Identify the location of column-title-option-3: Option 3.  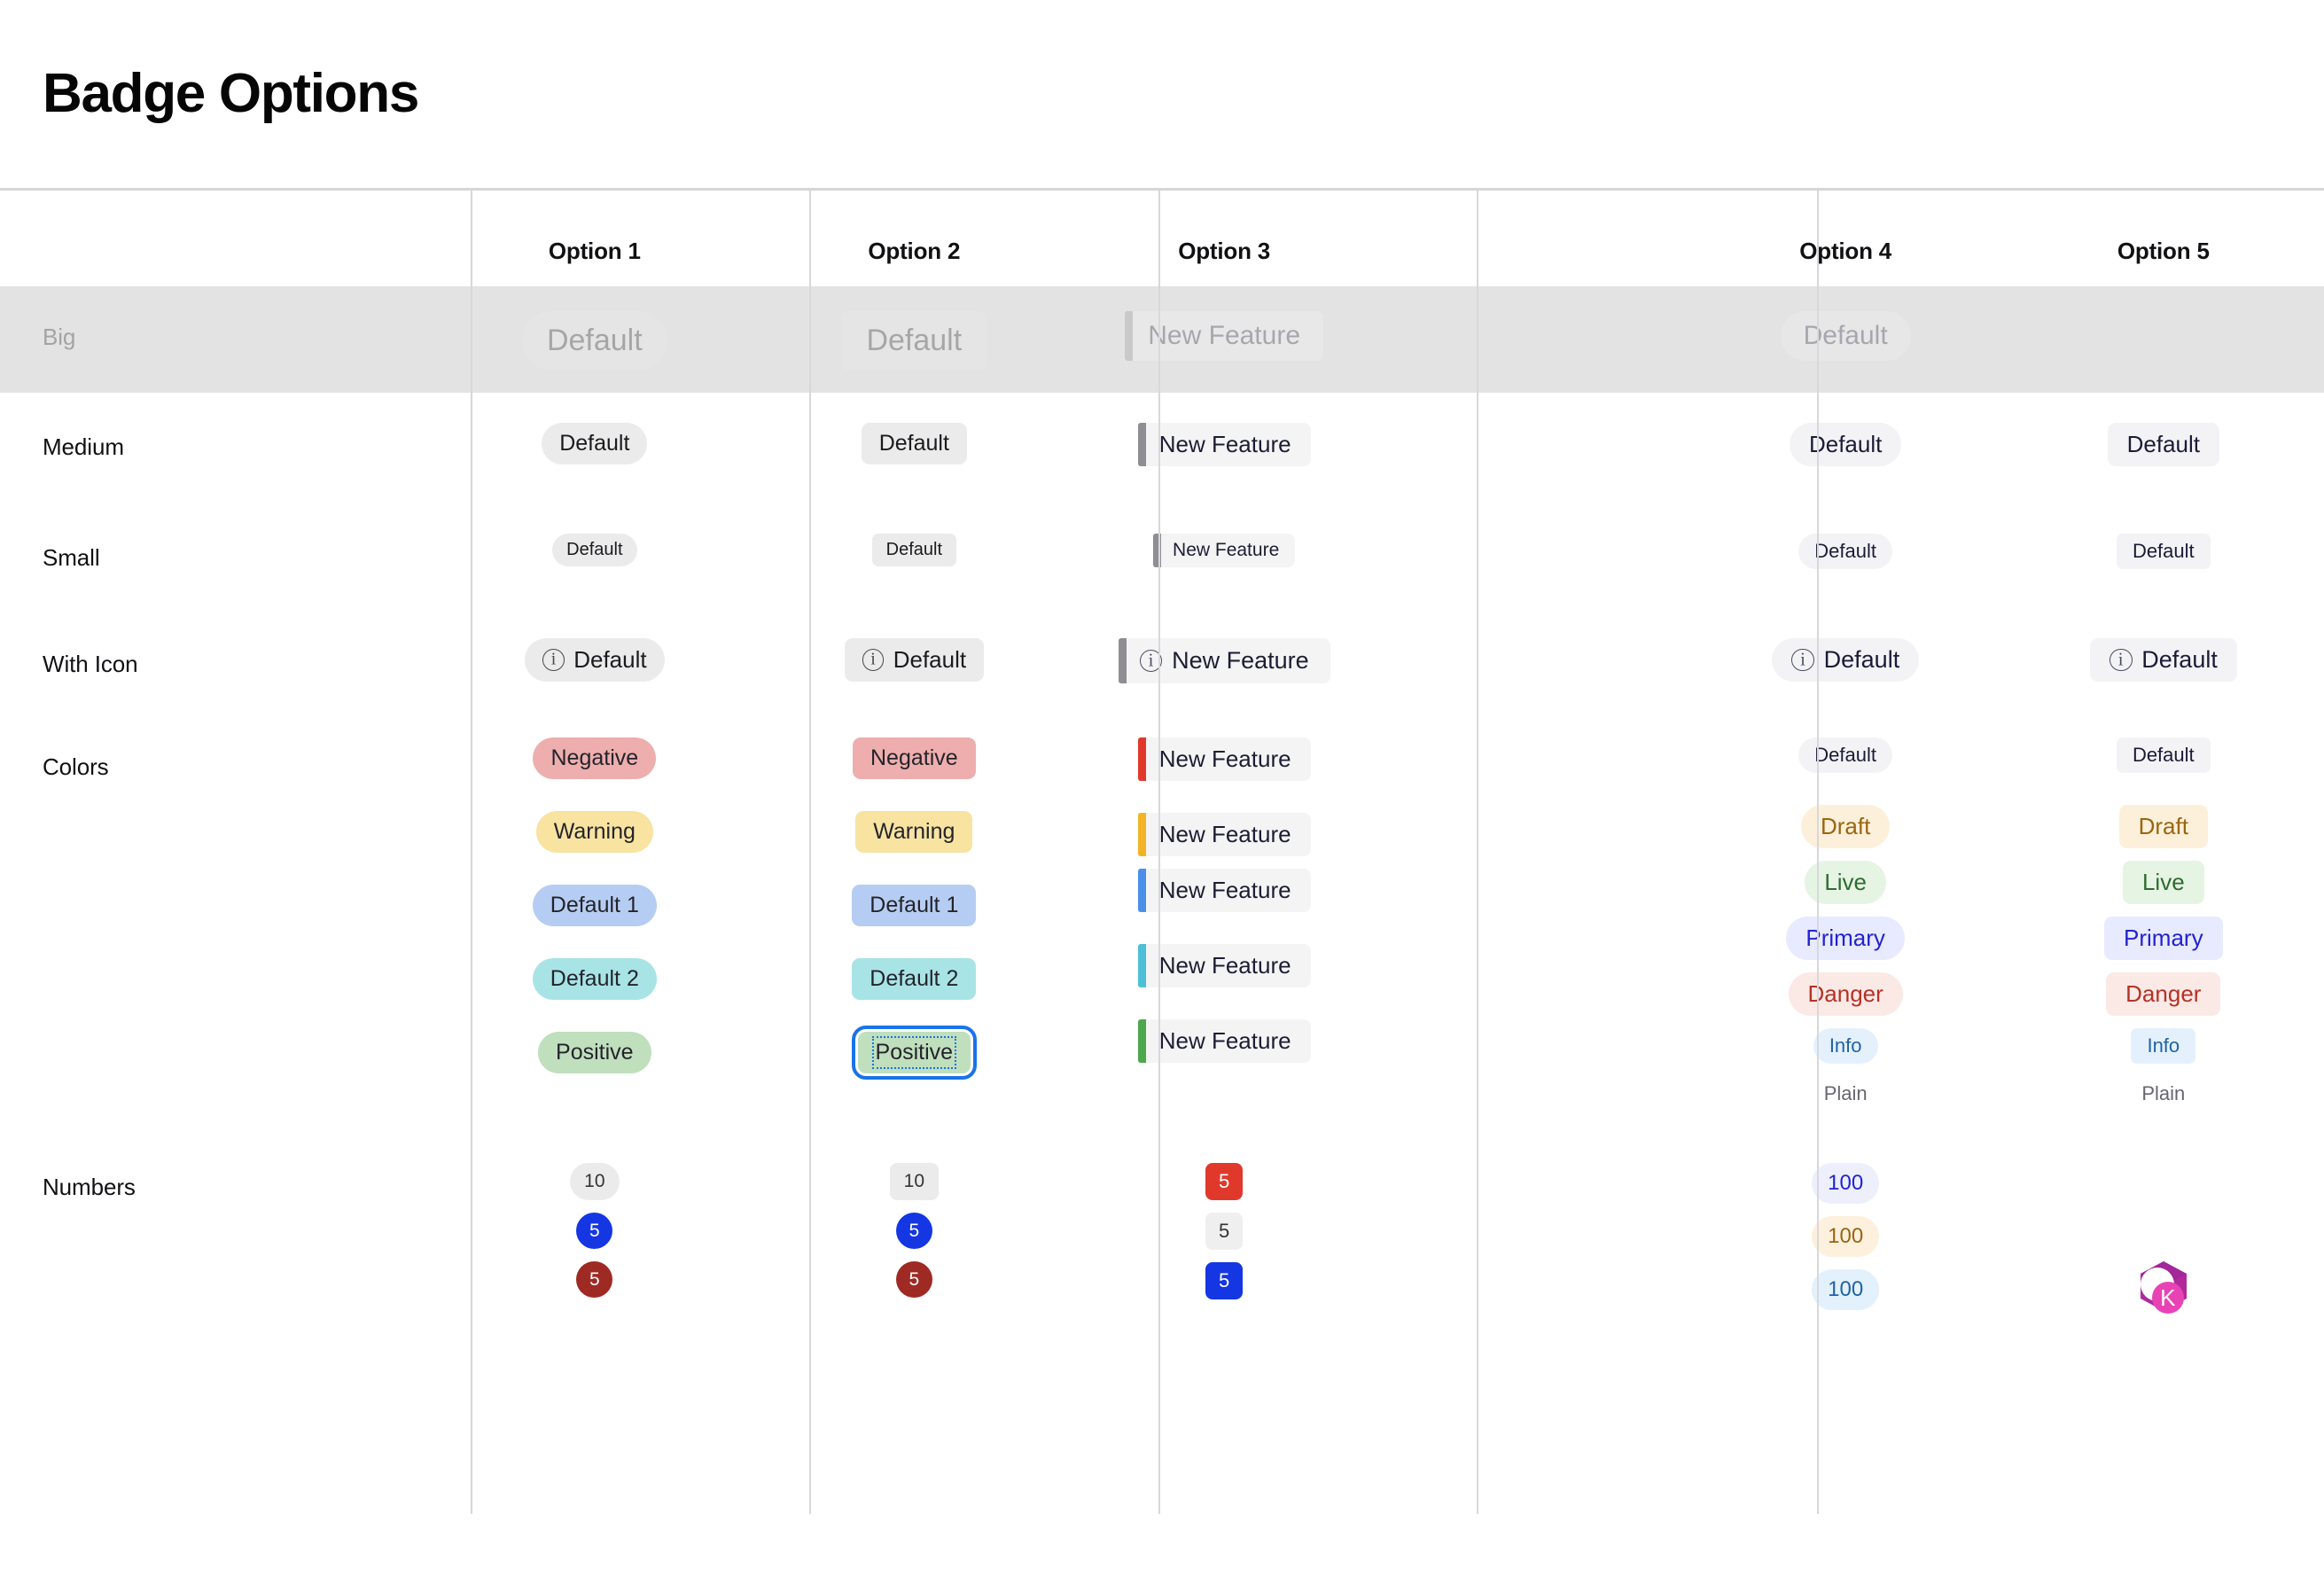
(1225, 251).